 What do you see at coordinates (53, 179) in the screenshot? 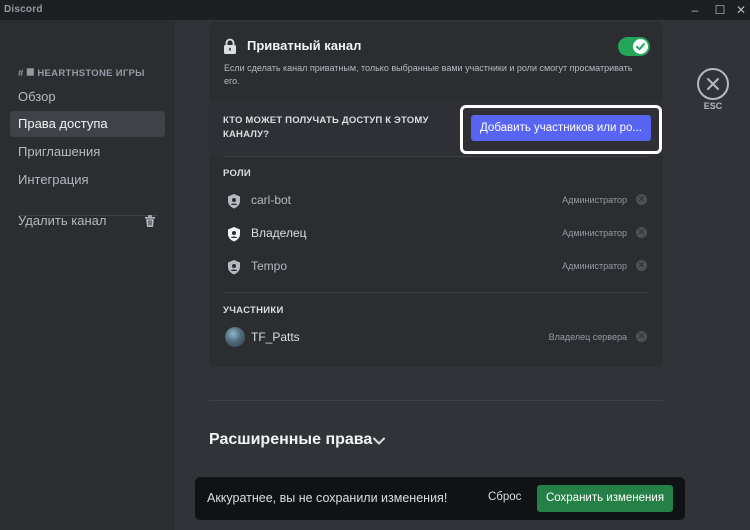
I see `sidebar-item-label: Интеграция` at bounding box center [53, 179].